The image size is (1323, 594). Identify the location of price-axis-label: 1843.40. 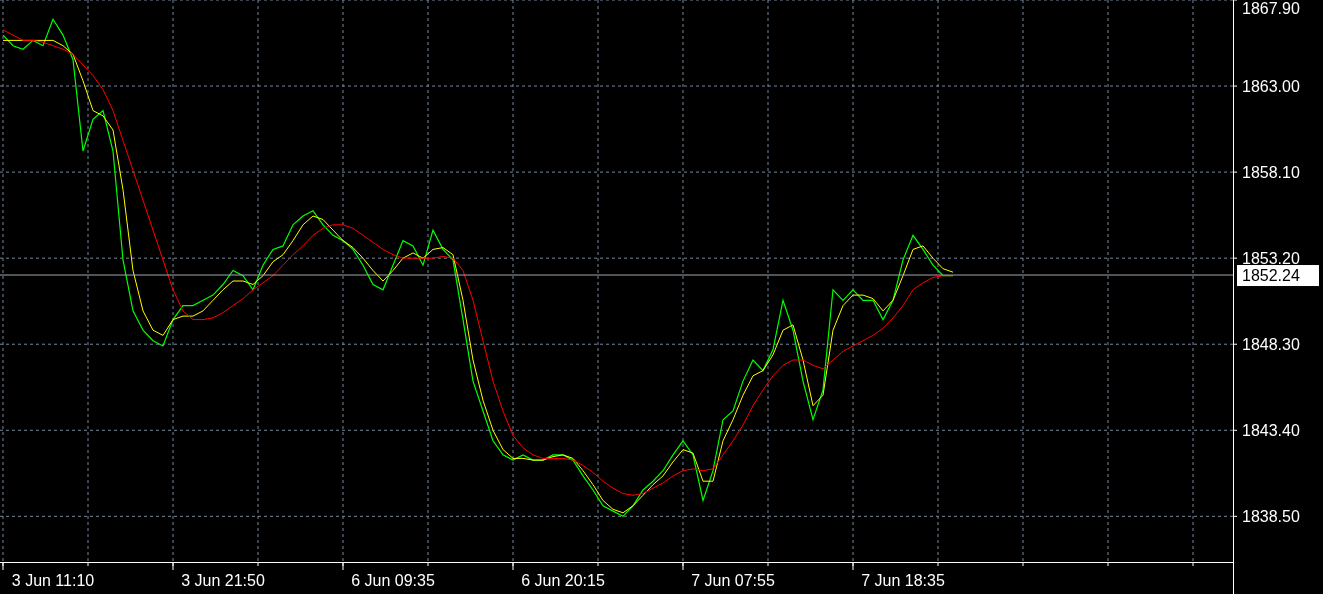
(1271, 431).